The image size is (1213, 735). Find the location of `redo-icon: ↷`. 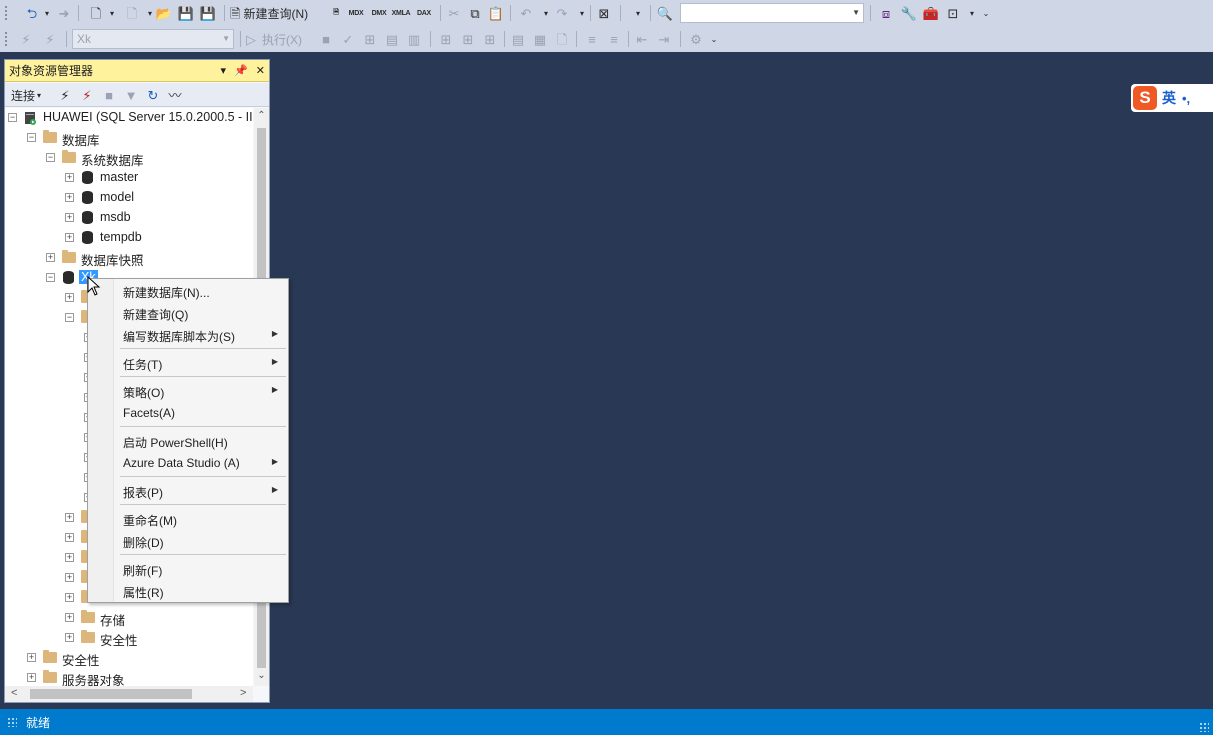

redo-icon: ↷ is located at coordinates (562, 13).